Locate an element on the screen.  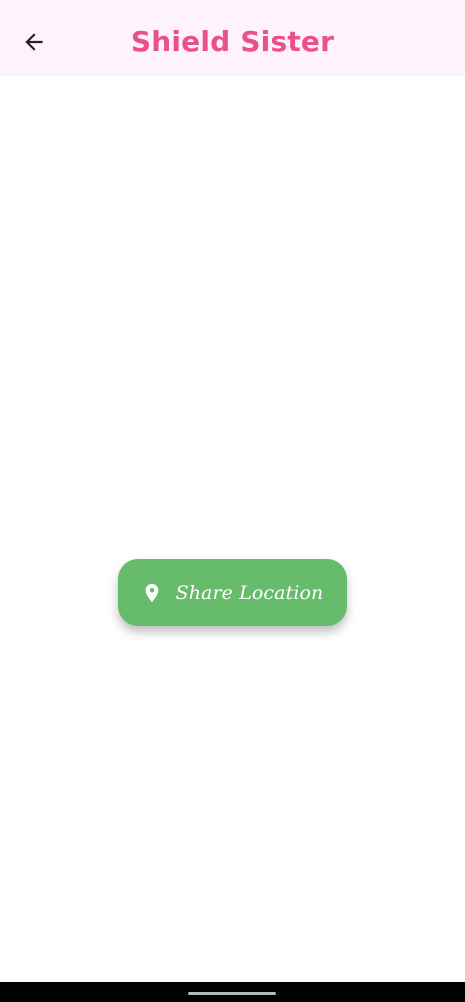
page-title: Shield Sister is located at coordinates (232, 41).